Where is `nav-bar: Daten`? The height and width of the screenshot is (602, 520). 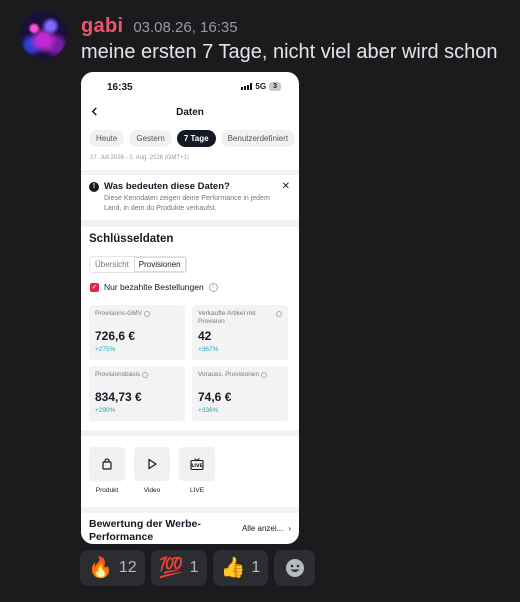 nav-bar: Daten is located at coordinates (190, 113).